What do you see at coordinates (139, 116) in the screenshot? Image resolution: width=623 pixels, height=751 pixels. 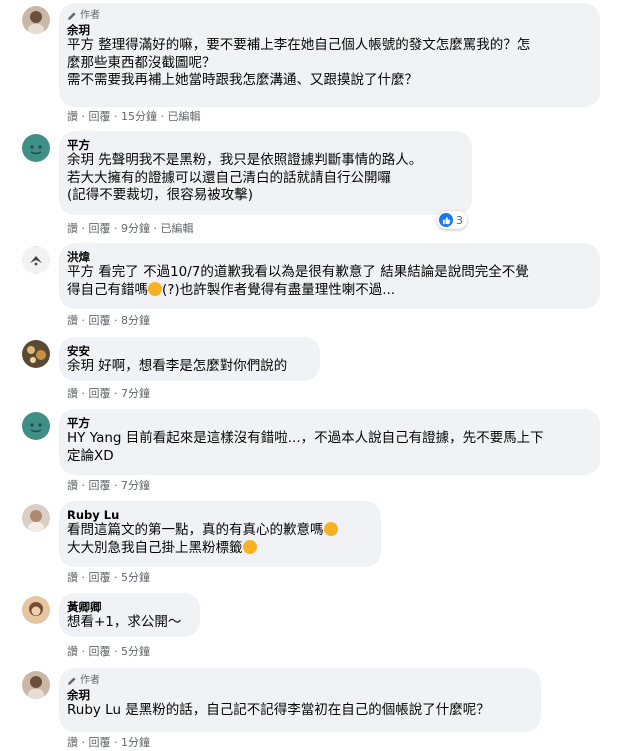 I see `comment-time: 15分鐘` at bounding box center [139, 116].